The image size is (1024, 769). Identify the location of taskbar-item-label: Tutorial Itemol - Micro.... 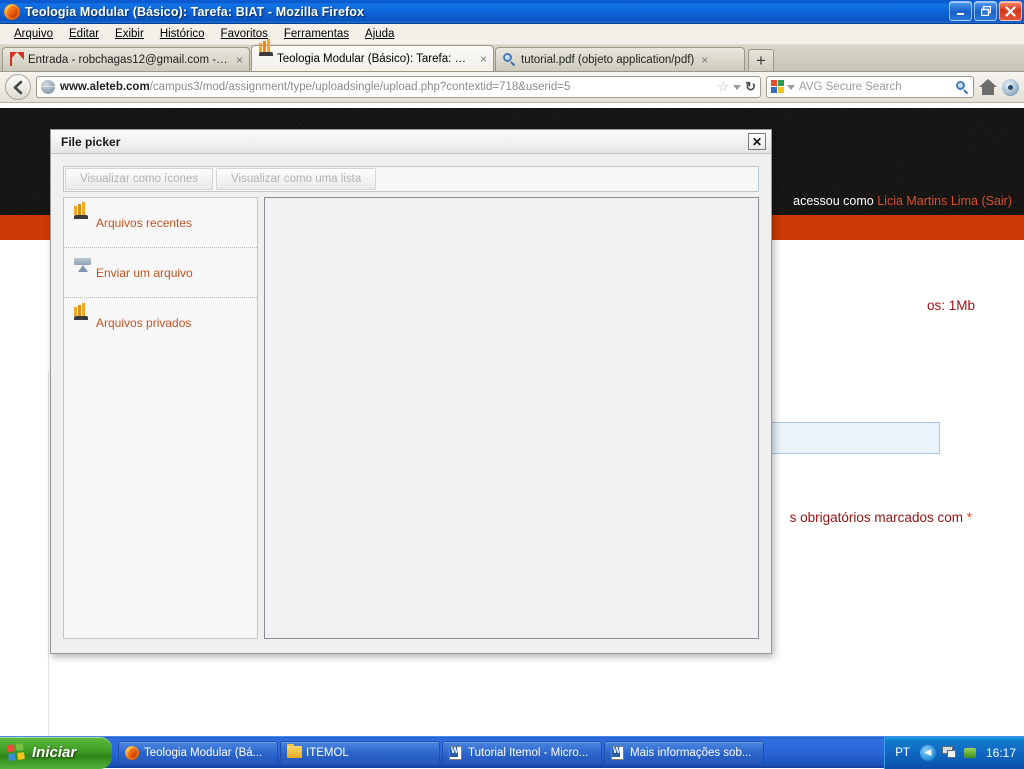
(528, 753).